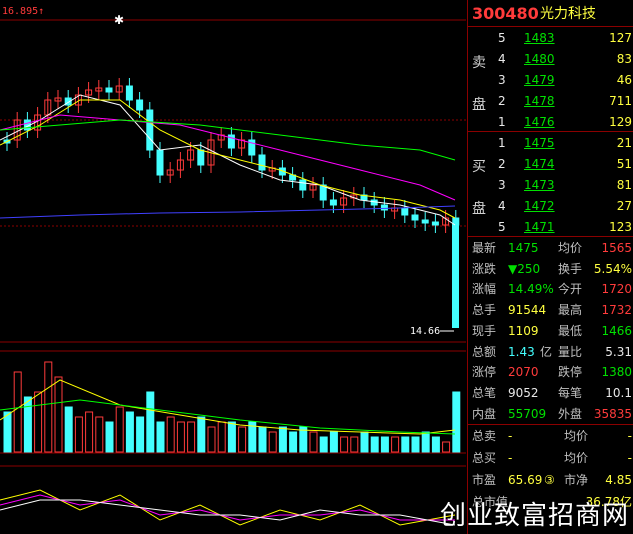 The height and width of the screenshot is (534, 633). Describe the element at coordinates (620, 227) in the screenshot. I see `buy-volume: 123` at that location.